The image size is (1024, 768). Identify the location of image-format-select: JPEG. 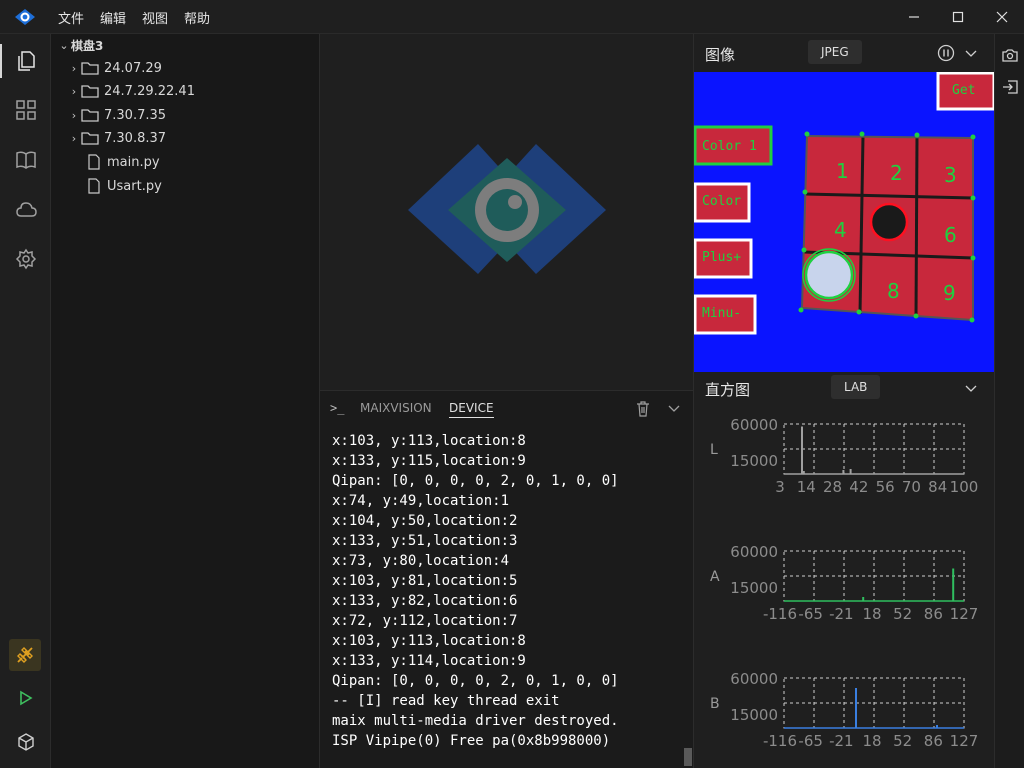
(835, 52).